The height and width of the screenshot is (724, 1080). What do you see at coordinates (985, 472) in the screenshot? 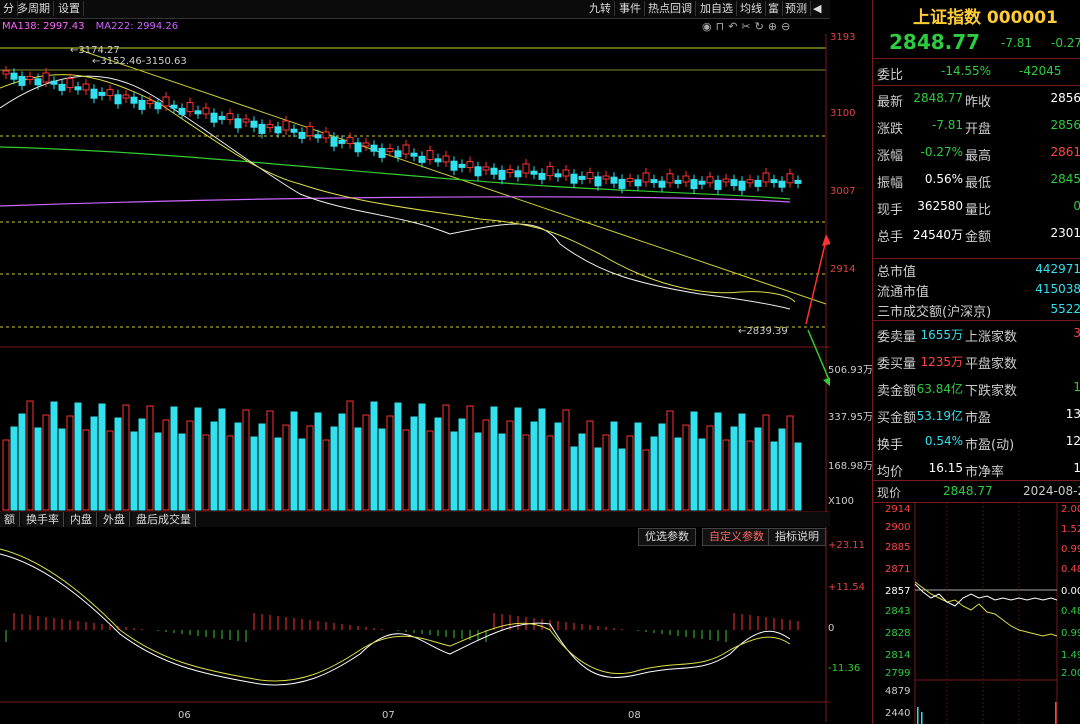
I see `orderbook-cell: 市净率` at bounding box center [985, 472].